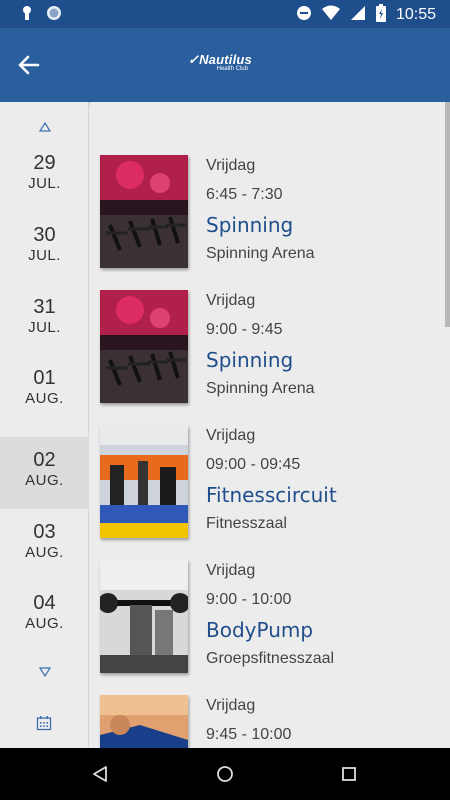  I want to click on status-bar: 10:55, so click(225, 14).